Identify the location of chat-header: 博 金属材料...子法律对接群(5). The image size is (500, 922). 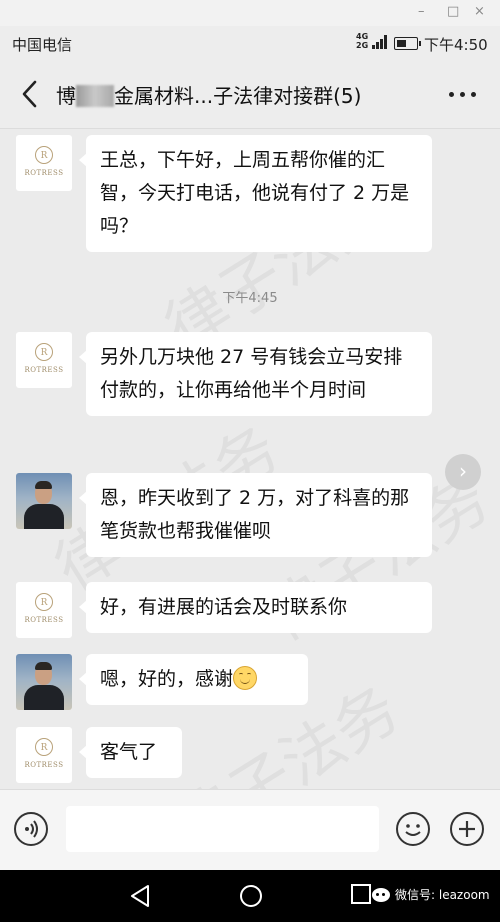
(250, 95).